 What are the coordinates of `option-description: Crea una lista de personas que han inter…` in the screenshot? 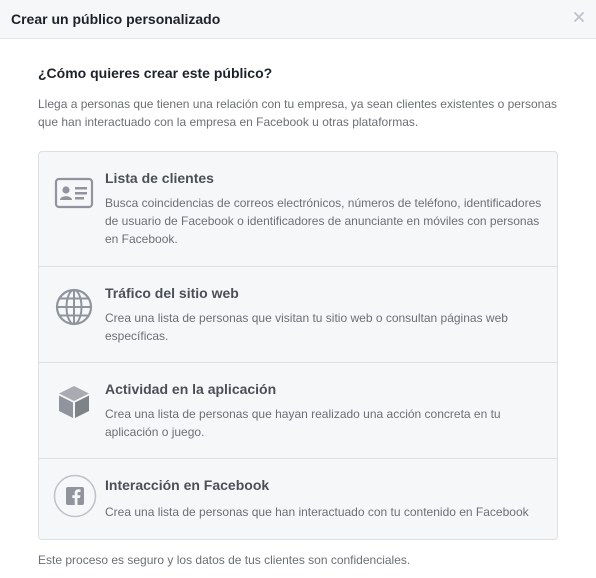 It's located at (317, 512).